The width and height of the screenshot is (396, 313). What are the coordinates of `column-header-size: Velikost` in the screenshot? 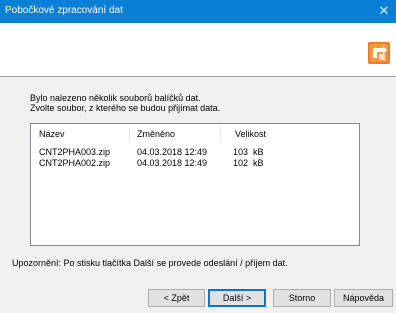 It's located at (250, 134).